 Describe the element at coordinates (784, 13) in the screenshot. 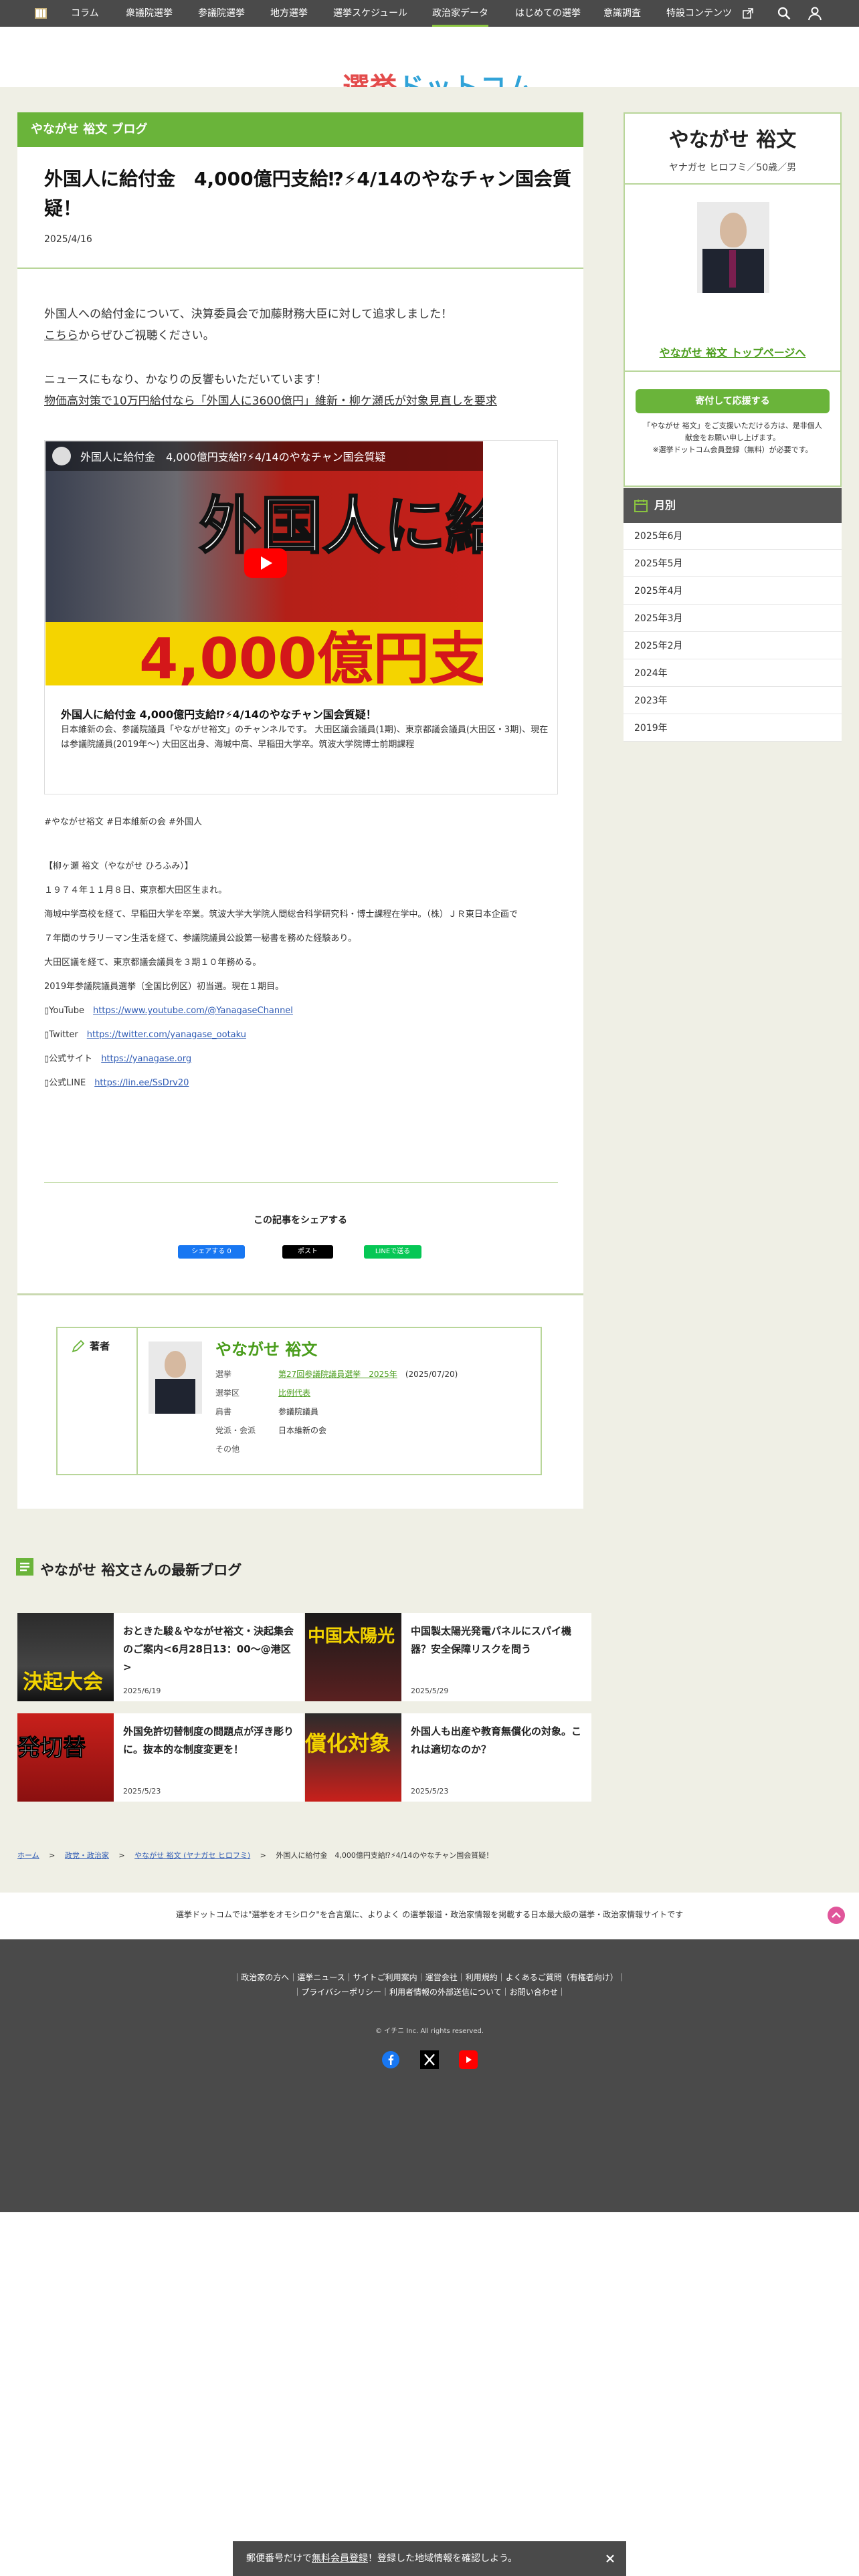

I see `search-icon` at that location.